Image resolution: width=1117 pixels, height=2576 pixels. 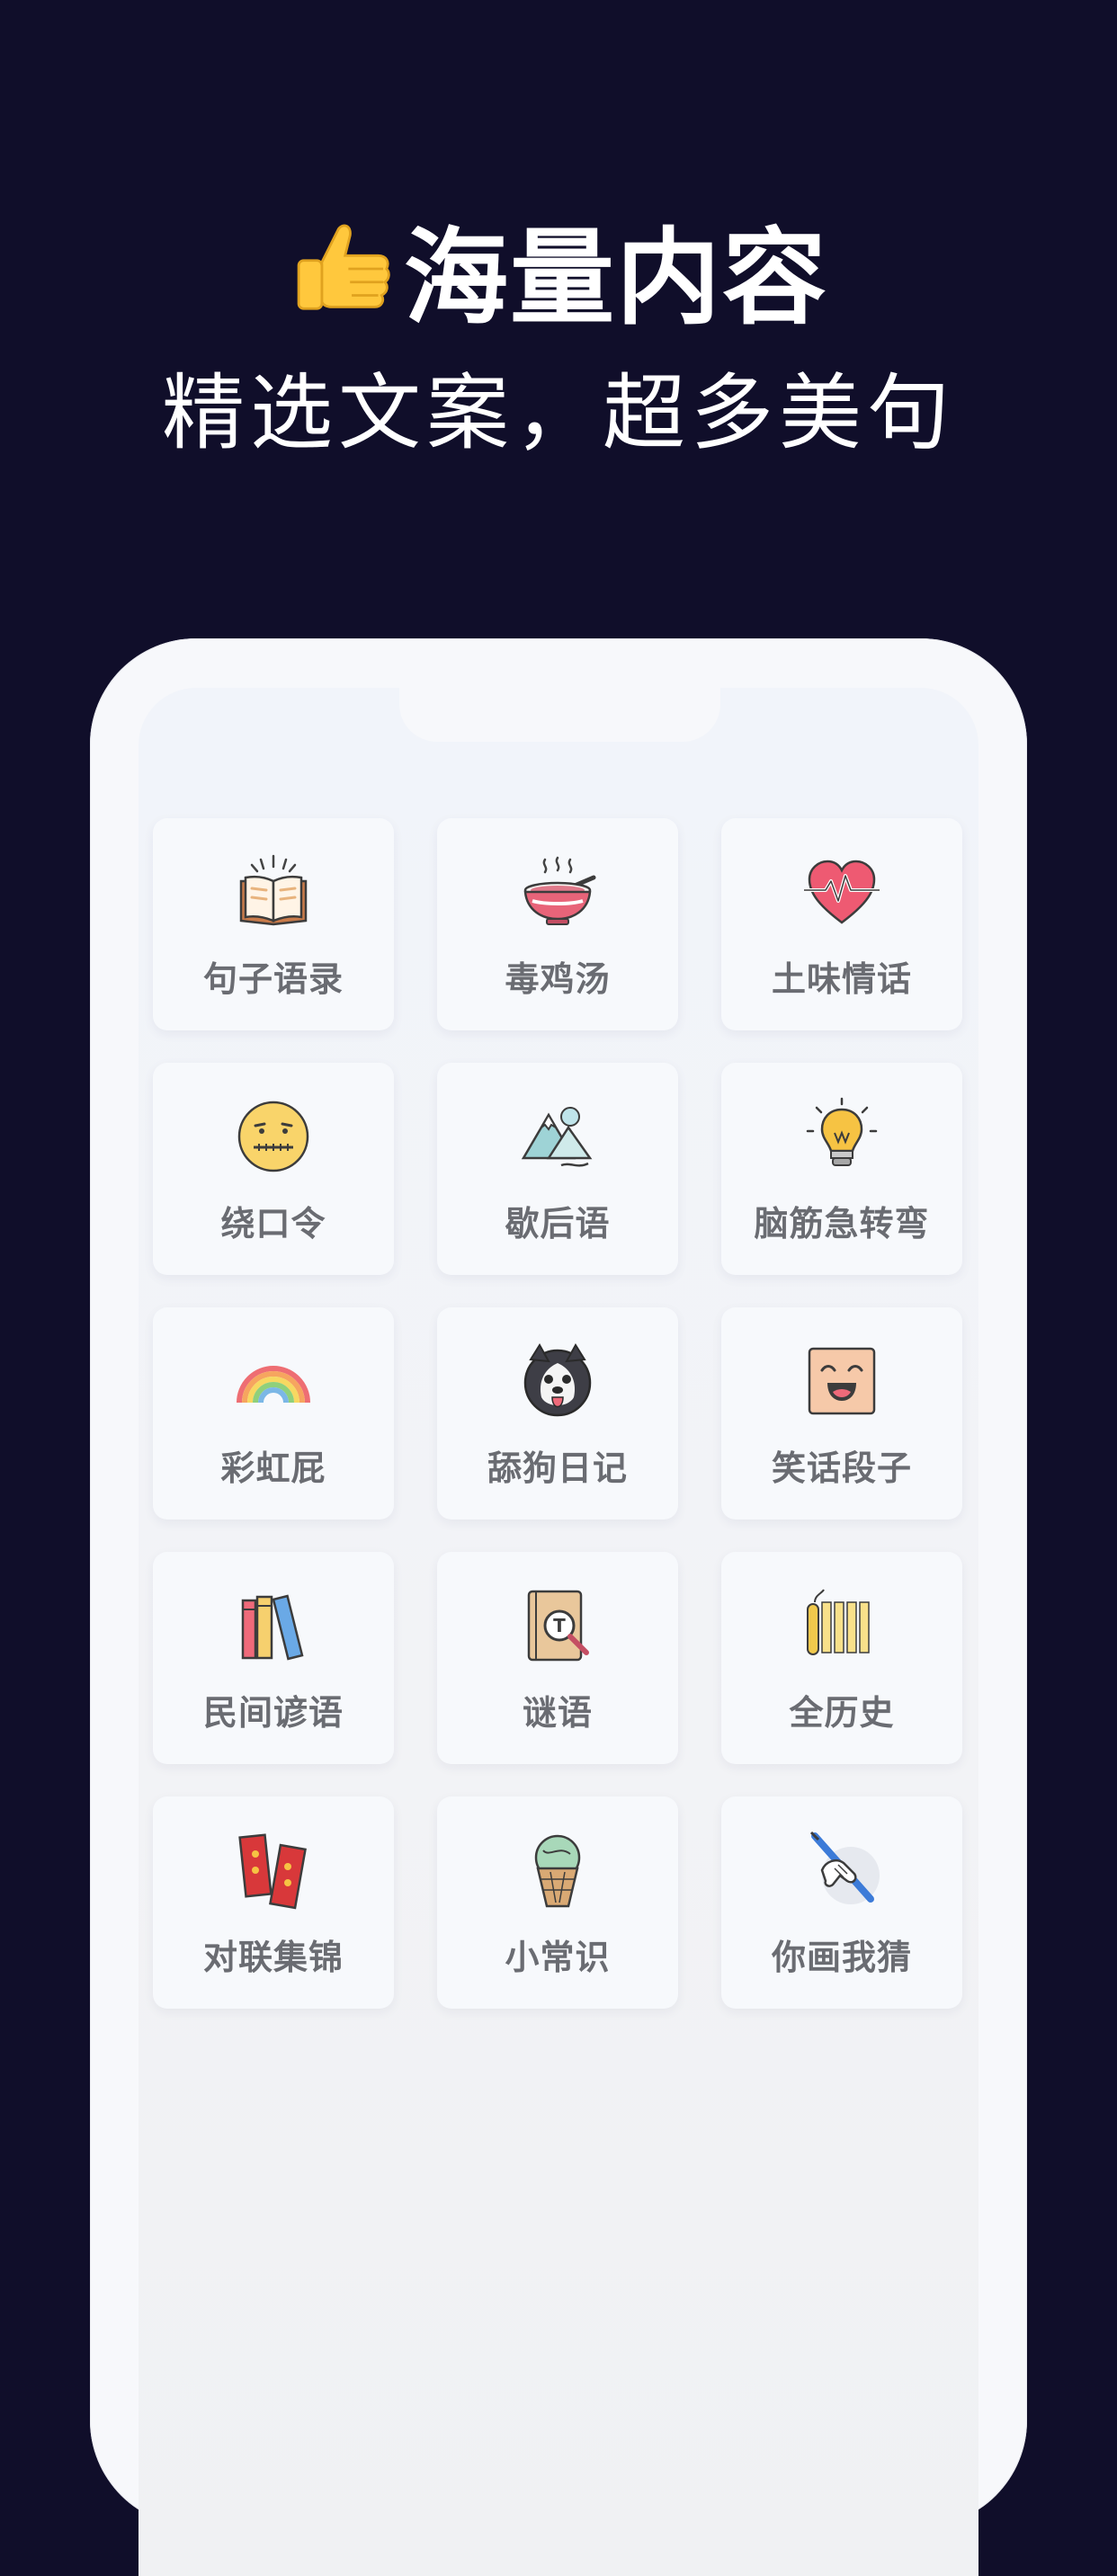 I want to click on category-card-proverbs: 民间谚语, so click(x=274, y=1658).